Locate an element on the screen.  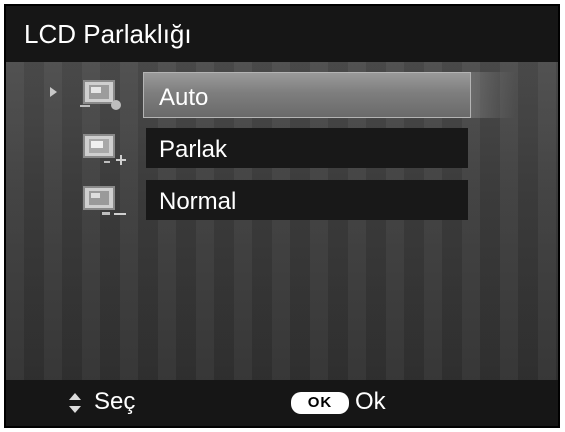
page-title: LCD Parlaklığı is located at coordinates (108, 34).